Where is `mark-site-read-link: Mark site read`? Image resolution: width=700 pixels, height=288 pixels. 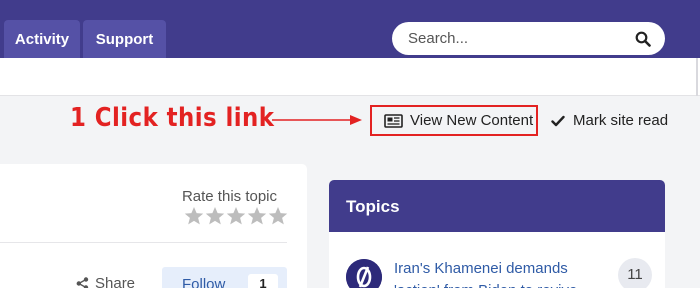
mark-site-read-link: Mark site read is located at coordinates (609, 120).